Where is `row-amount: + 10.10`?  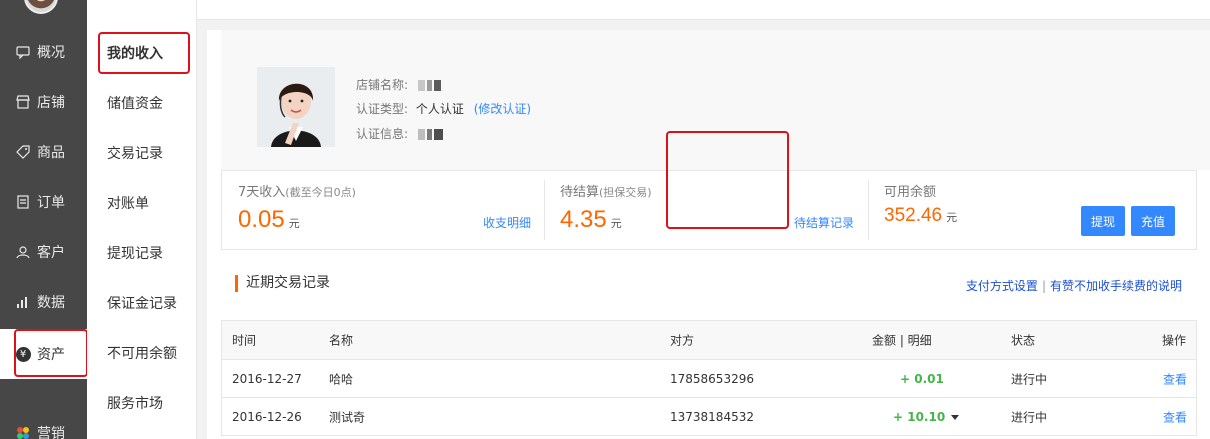
row-amount: + 10.10 is located at coordinates (919, 416).